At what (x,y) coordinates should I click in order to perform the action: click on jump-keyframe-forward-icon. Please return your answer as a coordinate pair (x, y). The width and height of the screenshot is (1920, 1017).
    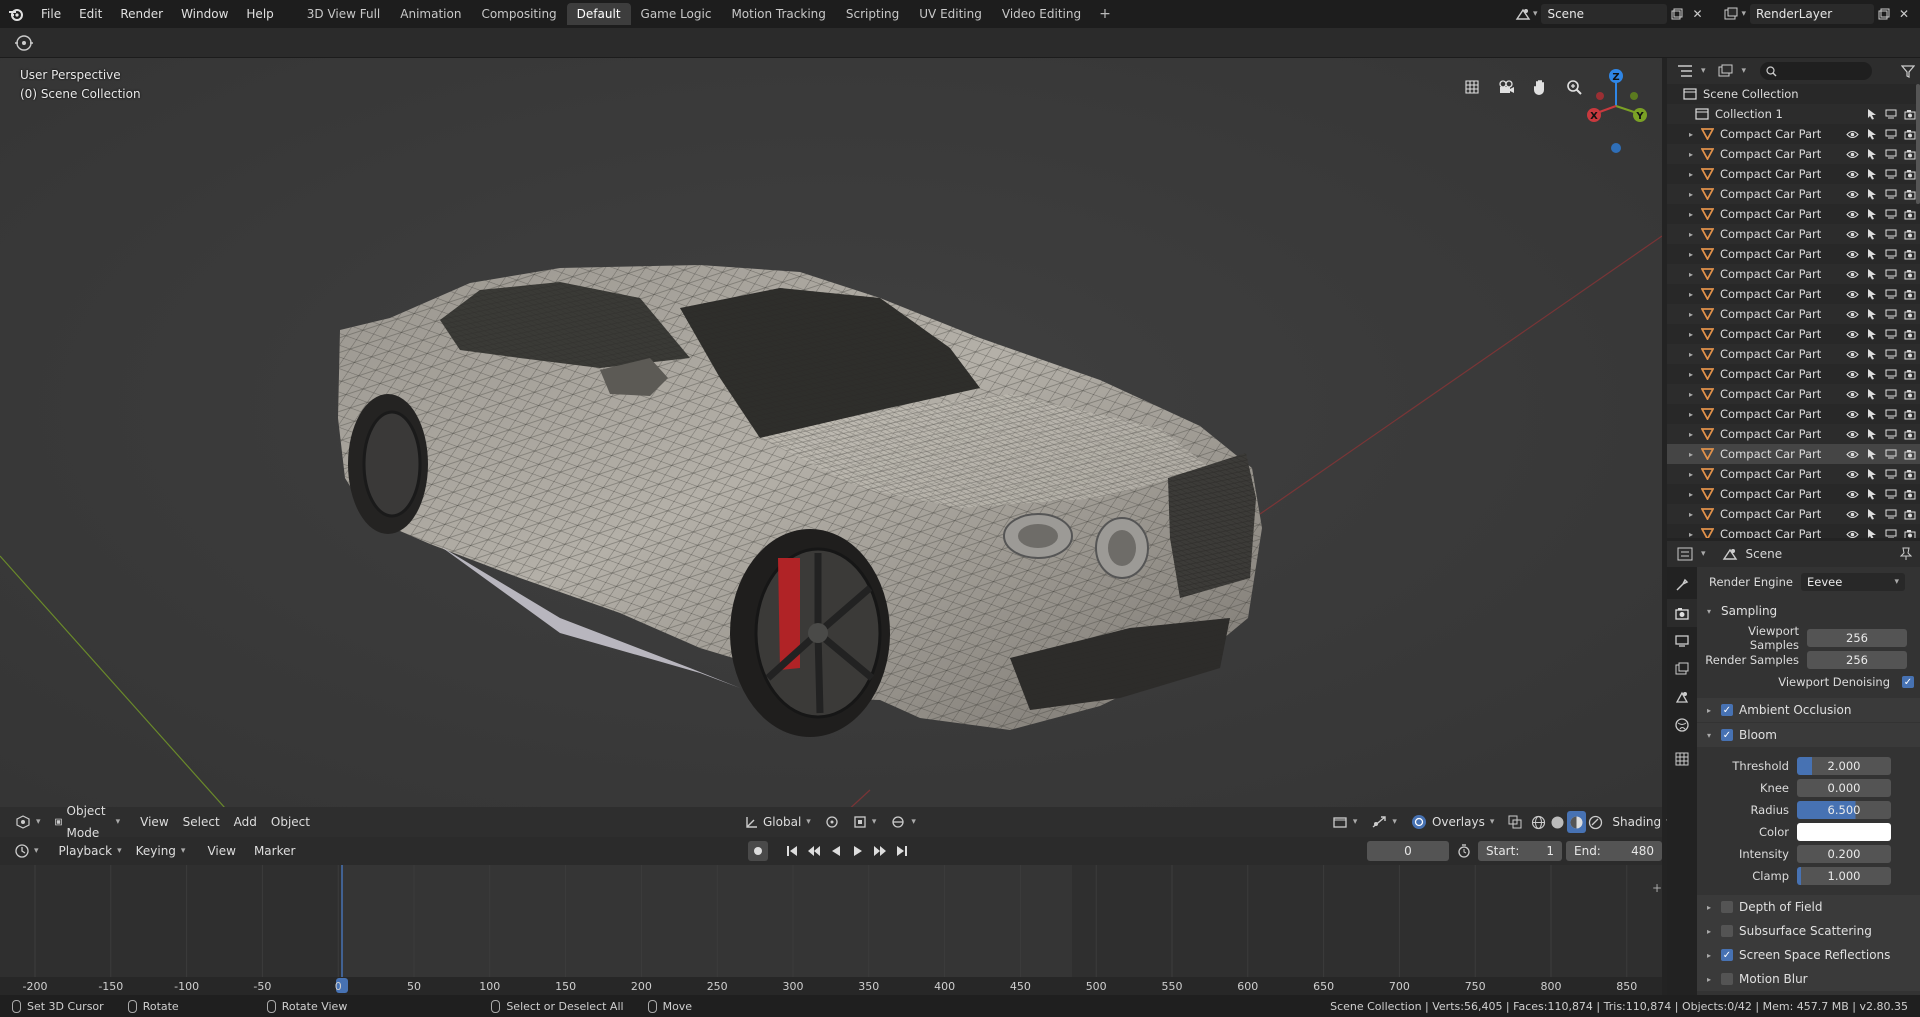
    Looking at the image, I should click on (880, 851).